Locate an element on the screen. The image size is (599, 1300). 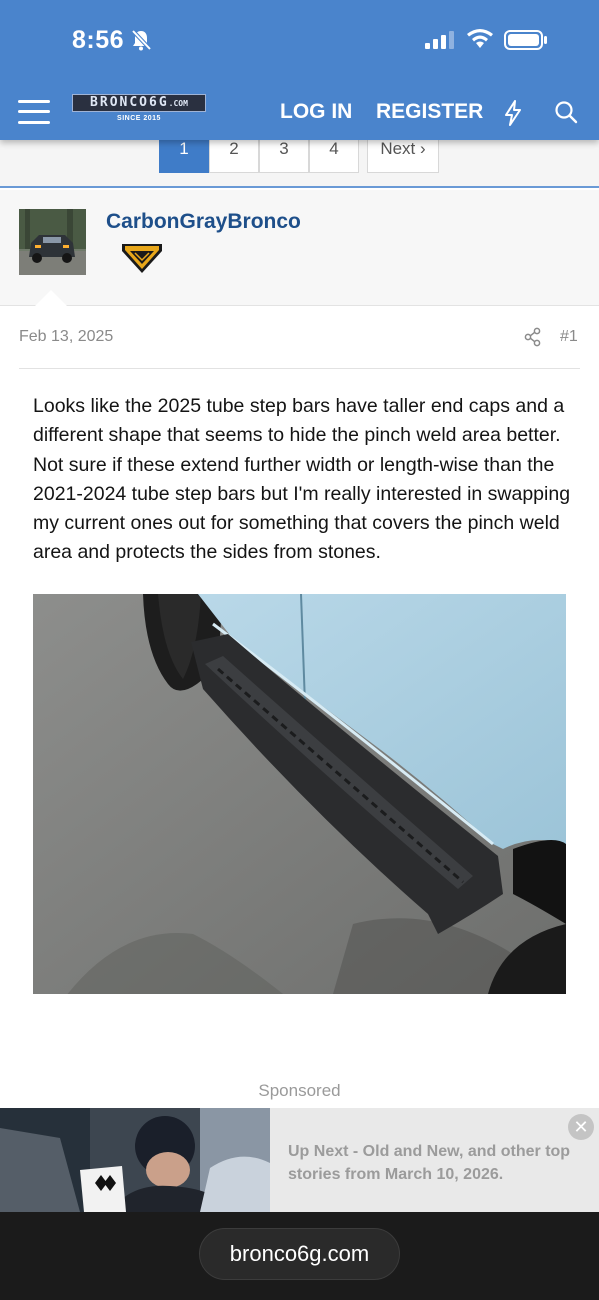
url-bar: bronco6g.com is located at coordinates (299, 1254).